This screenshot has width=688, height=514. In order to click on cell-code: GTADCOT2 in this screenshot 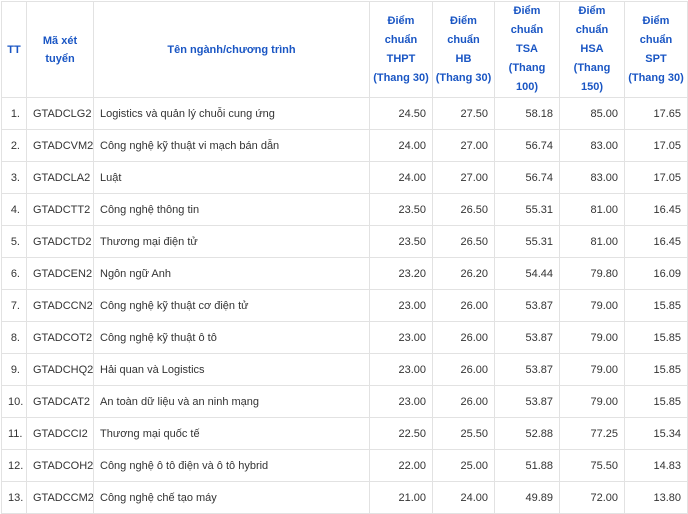, I will do `click(60, 337)`.